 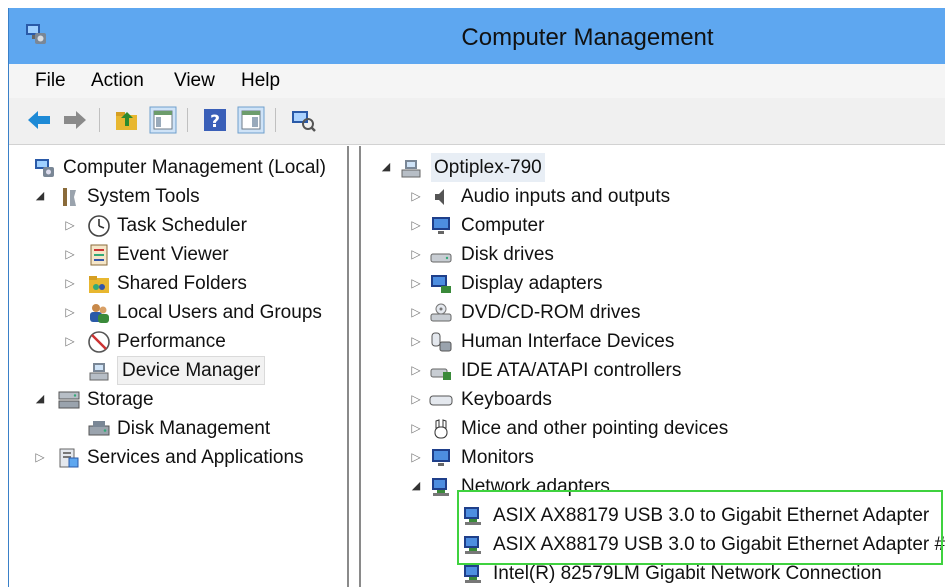 What do you see at coordinates (99, 428) in the screenshot?
I see `disk-management-icon` at bounding box center [99, 428].